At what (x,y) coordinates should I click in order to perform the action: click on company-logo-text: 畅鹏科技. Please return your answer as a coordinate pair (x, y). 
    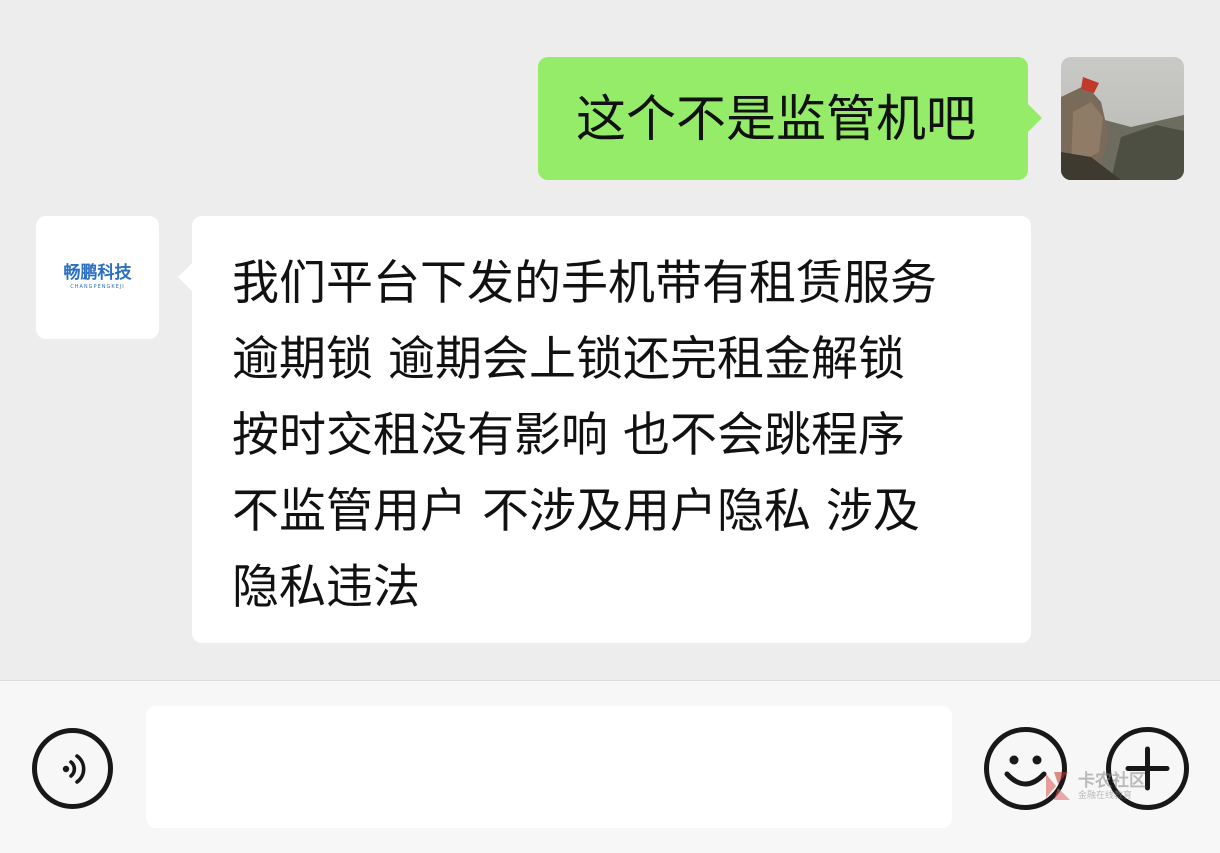
    Looking at the image, I should click on (97, 273).